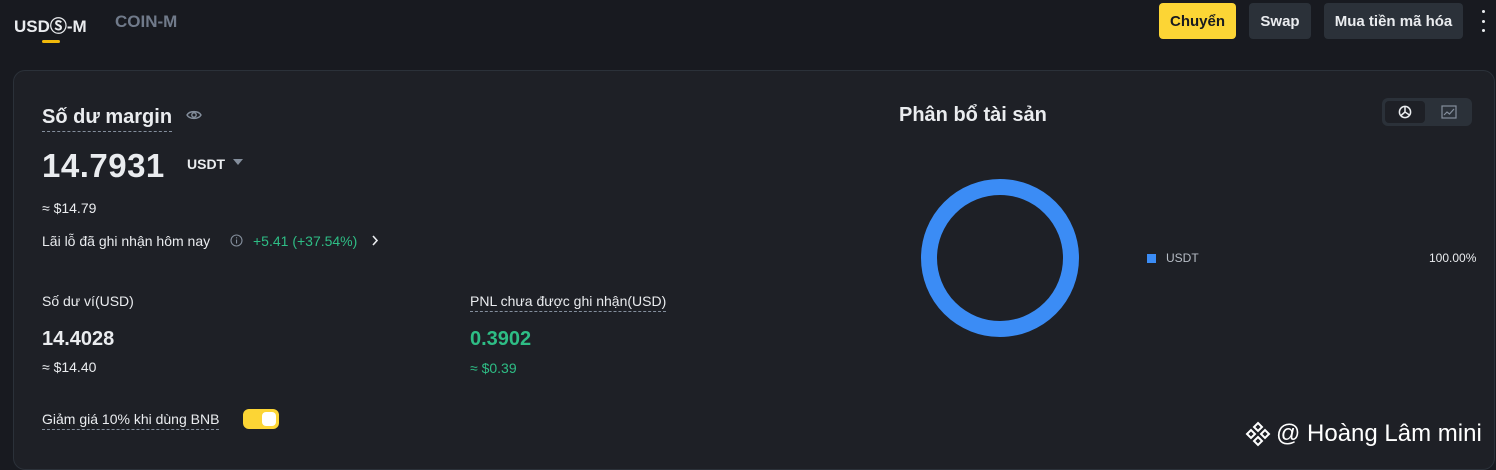 The image size is (1496, 470). Describe the element at coordinates (1427, 112) in the screenshot. I see `chart-view-switch` at that location.